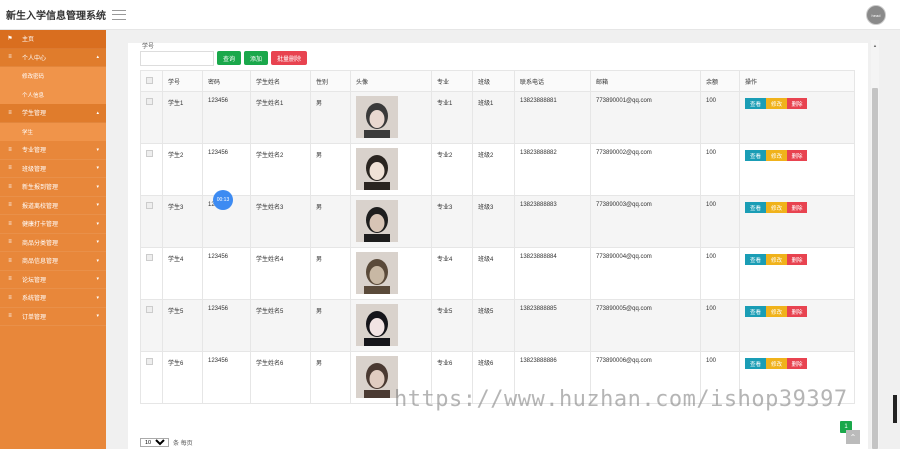  Describe the element at coordinates (177, 58) in the screenshot. I see `student-id-search-input` at that location.